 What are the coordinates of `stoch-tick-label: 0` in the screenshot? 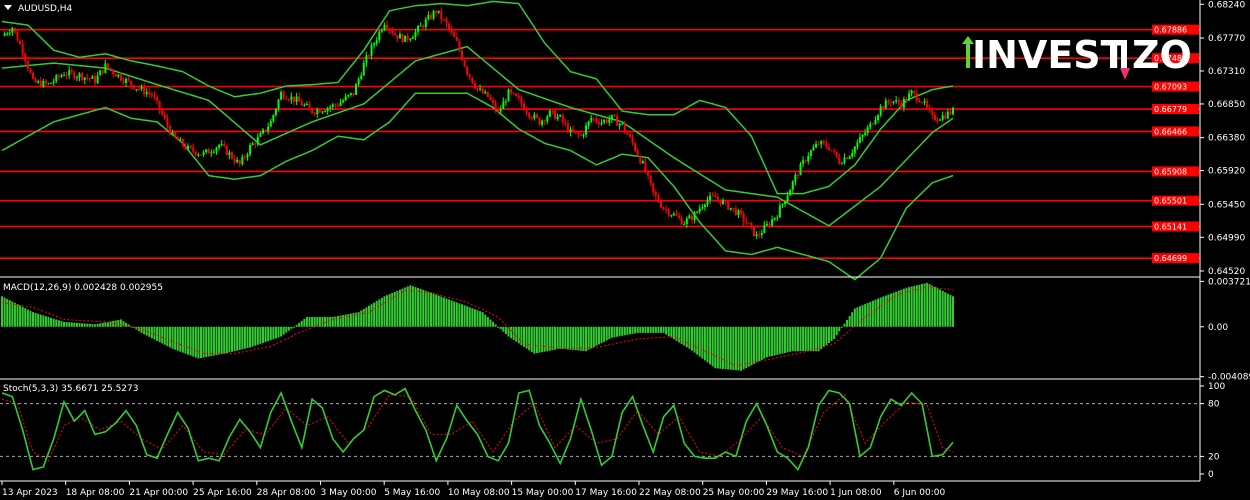 It's located at (1211, 475).